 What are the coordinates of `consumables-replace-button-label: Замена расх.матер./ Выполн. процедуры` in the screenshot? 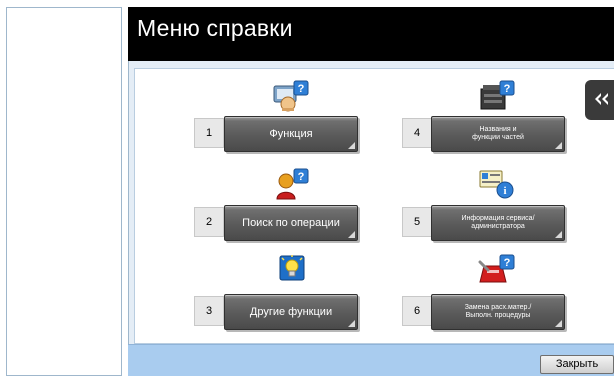 It's located at (498, 311).